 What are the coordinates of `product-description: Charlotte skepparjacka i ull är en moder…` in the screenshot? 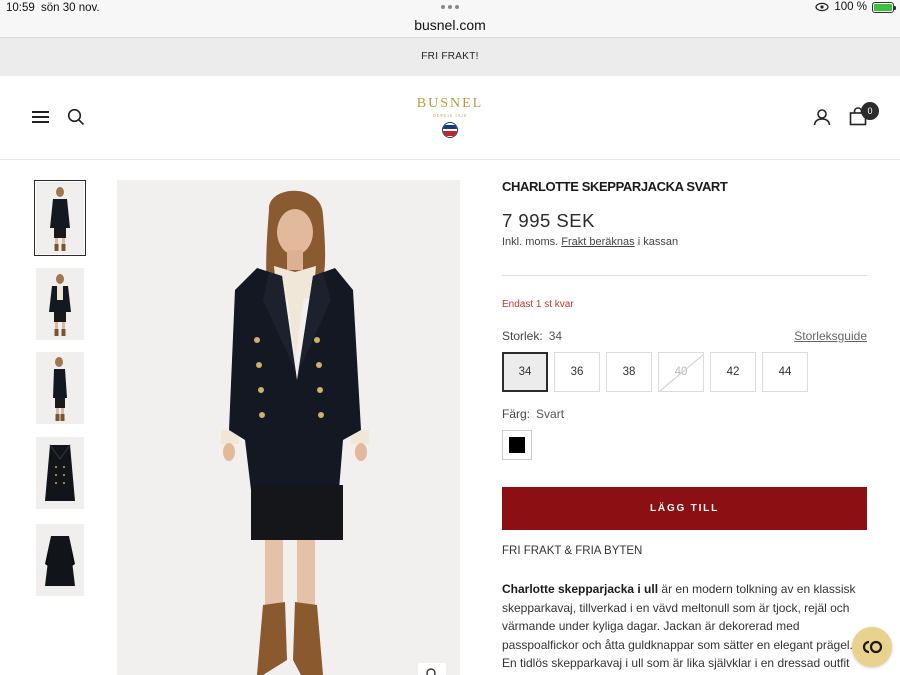 It's located at (682, 626).